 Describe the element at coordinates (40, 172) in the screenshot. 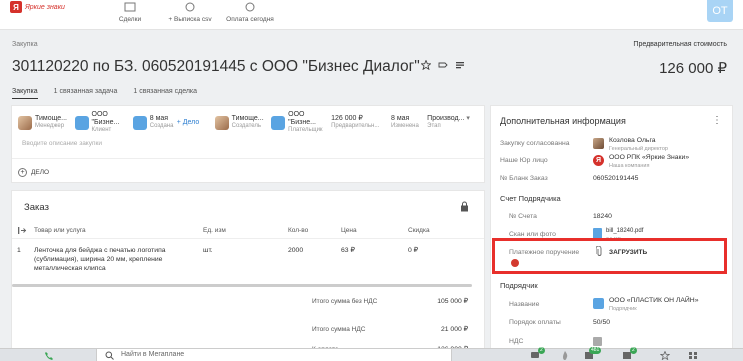

I see `deal-button-label: ДЕЛО` at that location.